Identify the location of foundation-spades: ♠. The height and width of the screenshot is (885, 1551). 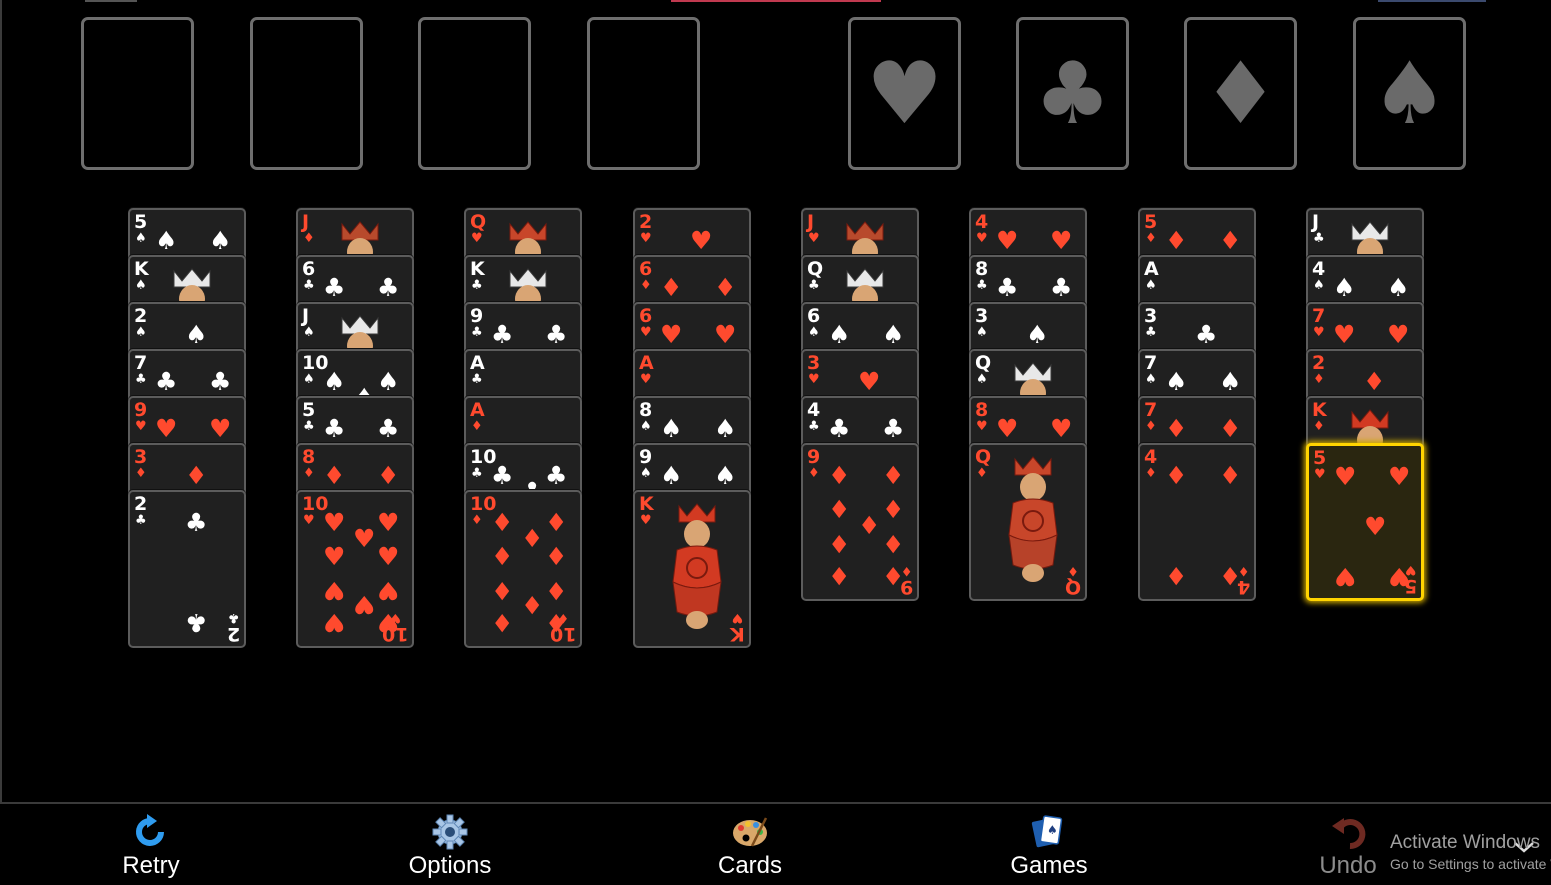
(1409, 93).